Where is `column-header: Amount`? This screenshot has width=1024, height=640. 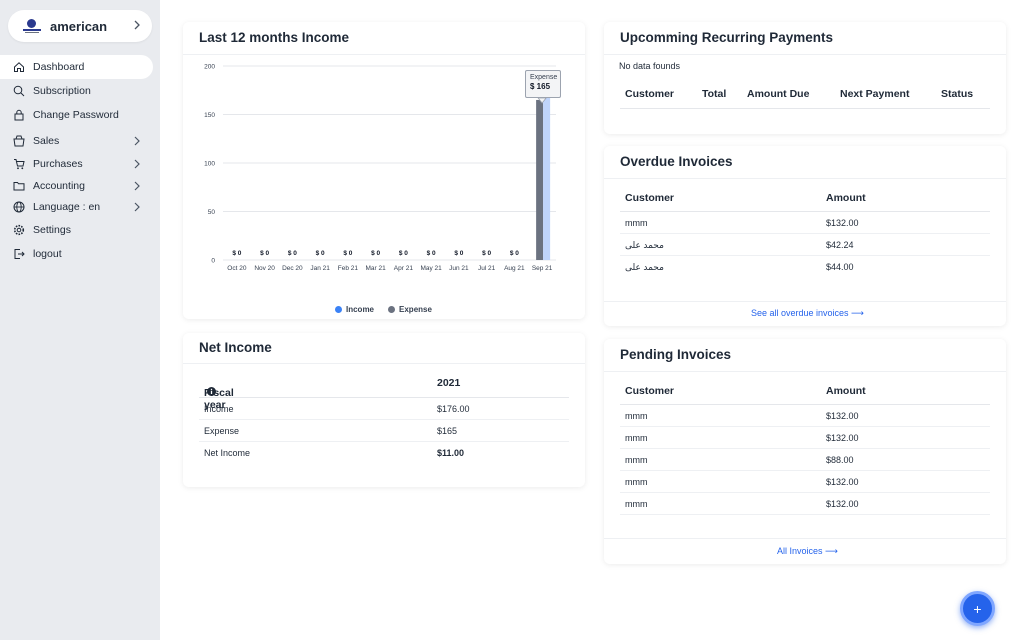 column-header: Amount is located at coordinates (846, 198).